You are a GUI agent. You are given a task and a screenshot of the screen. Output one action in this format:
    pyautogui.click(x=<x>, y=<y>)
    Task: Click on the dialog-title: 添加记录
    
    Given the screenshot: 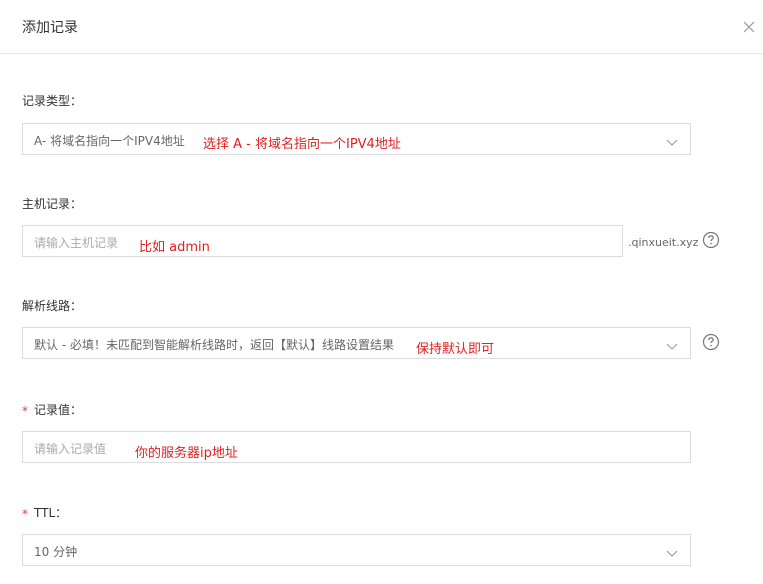 What is the action you would take?
    pyautogui.click(x=50, y=28)
    